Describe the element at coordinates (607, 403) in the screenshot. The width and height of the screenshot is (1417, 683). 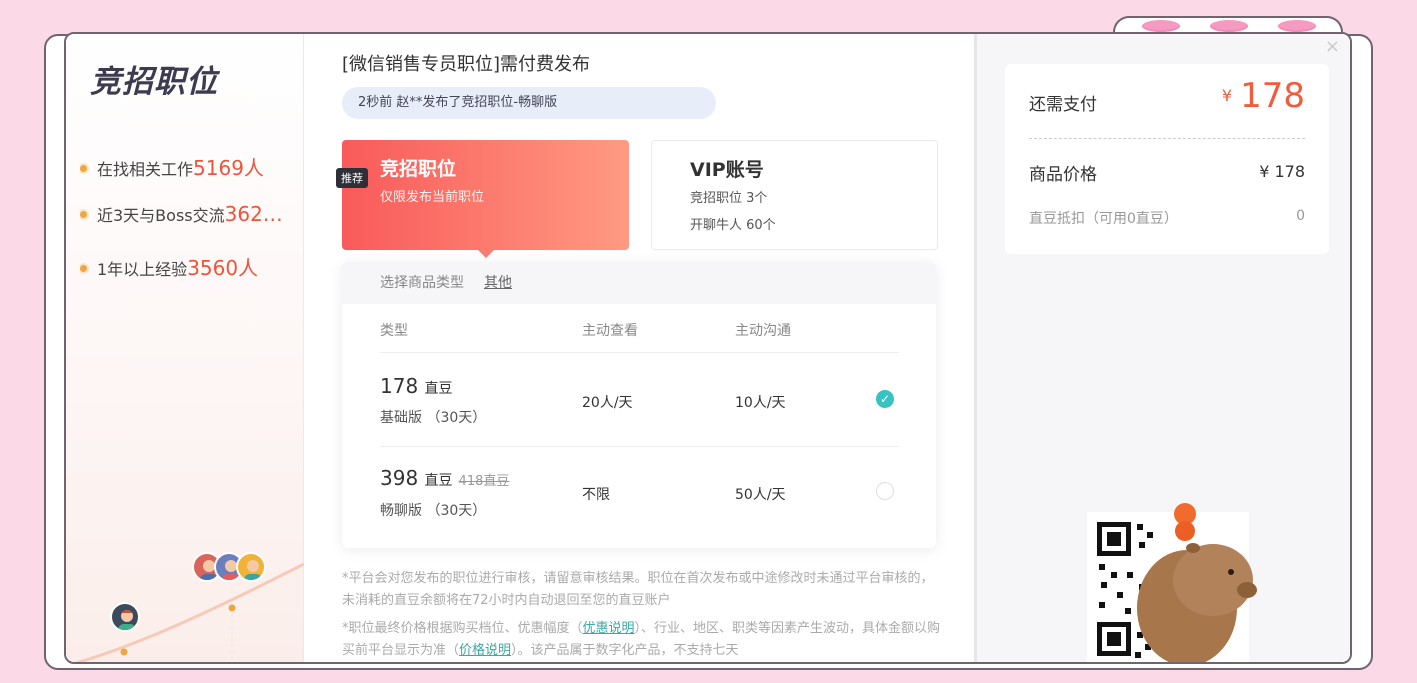
I see `option-view-quota: 20人/天` at that location.